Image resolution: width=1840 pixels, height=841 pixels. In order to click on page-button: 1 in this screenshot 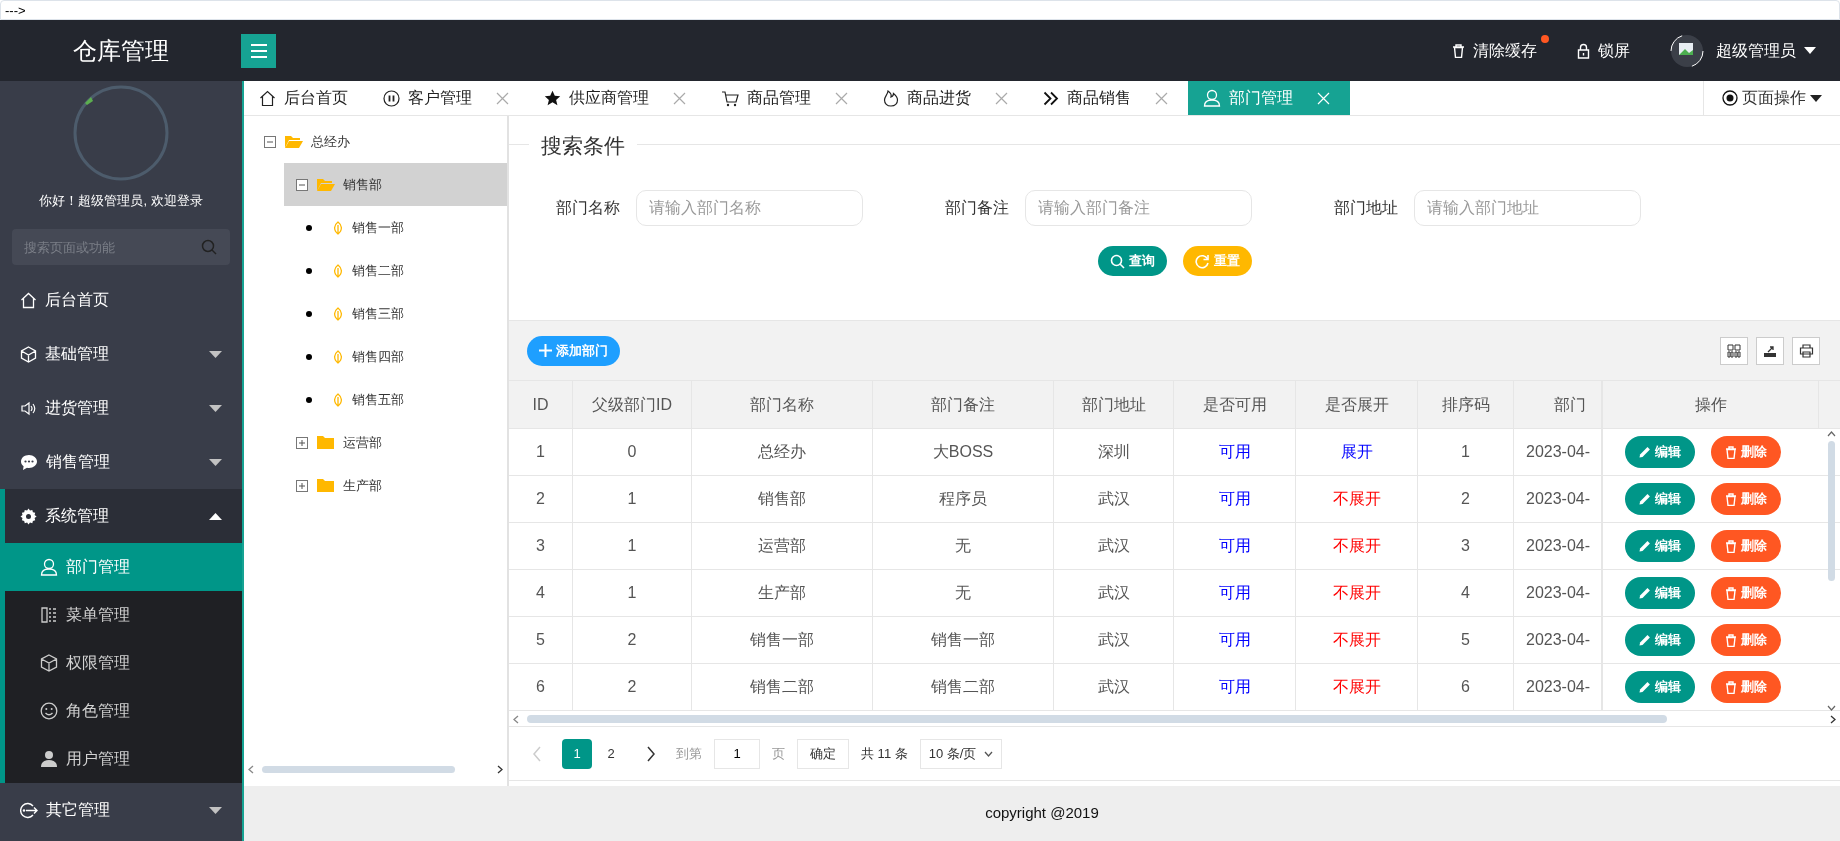, I will do `click(577, 753)`.